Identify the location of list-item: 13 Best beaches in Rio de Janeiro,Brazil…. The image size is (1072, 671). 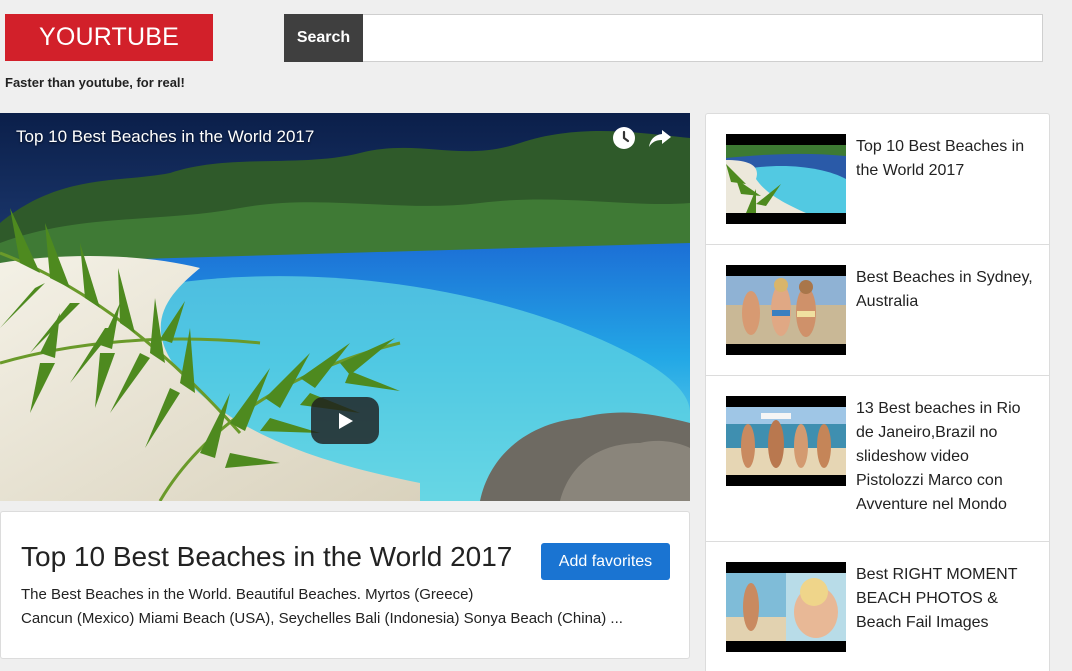
(877, 459).